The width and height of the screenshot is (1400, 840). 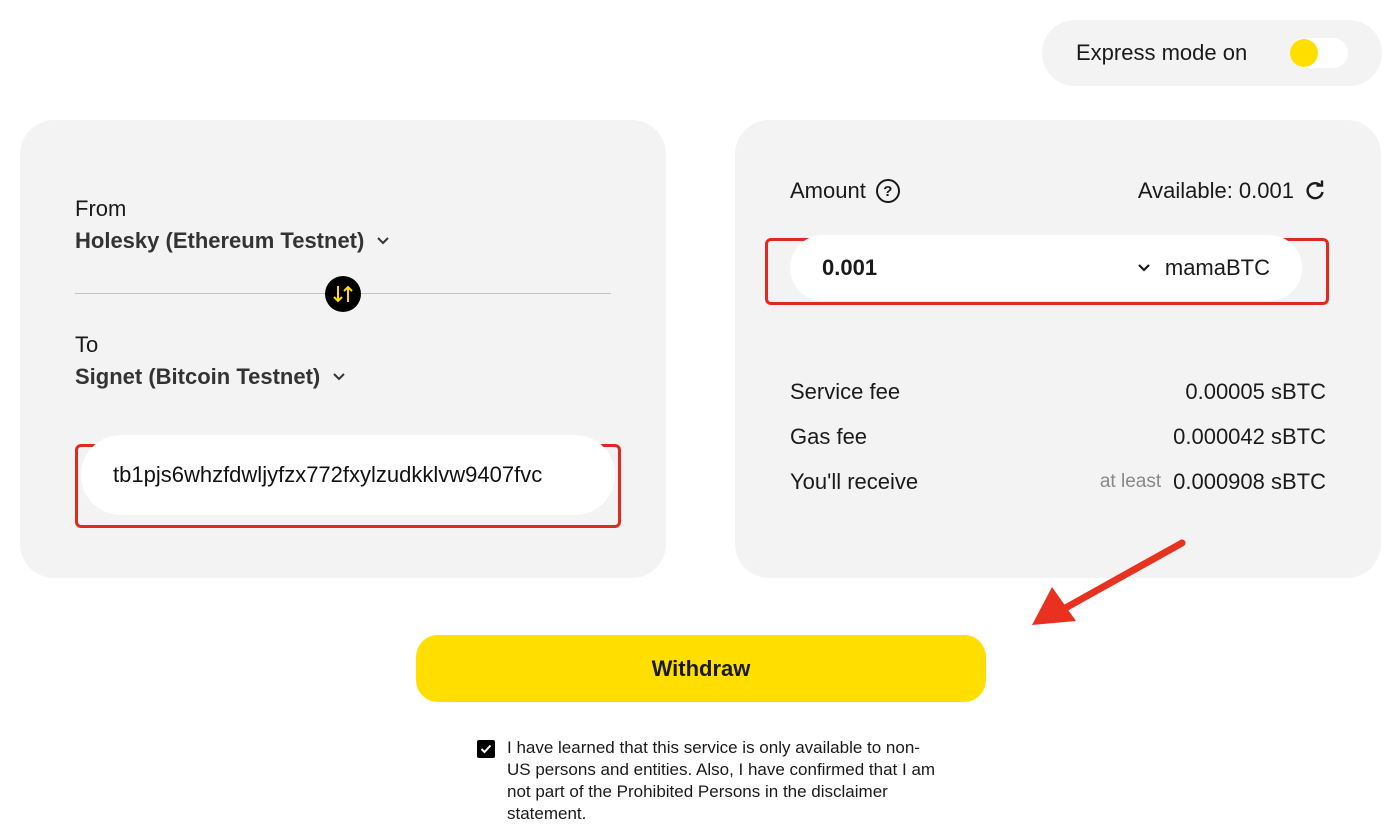 I want to click on service-fee-row: Service fee 0.00005 sBTC, so click(x=1058, y=392).